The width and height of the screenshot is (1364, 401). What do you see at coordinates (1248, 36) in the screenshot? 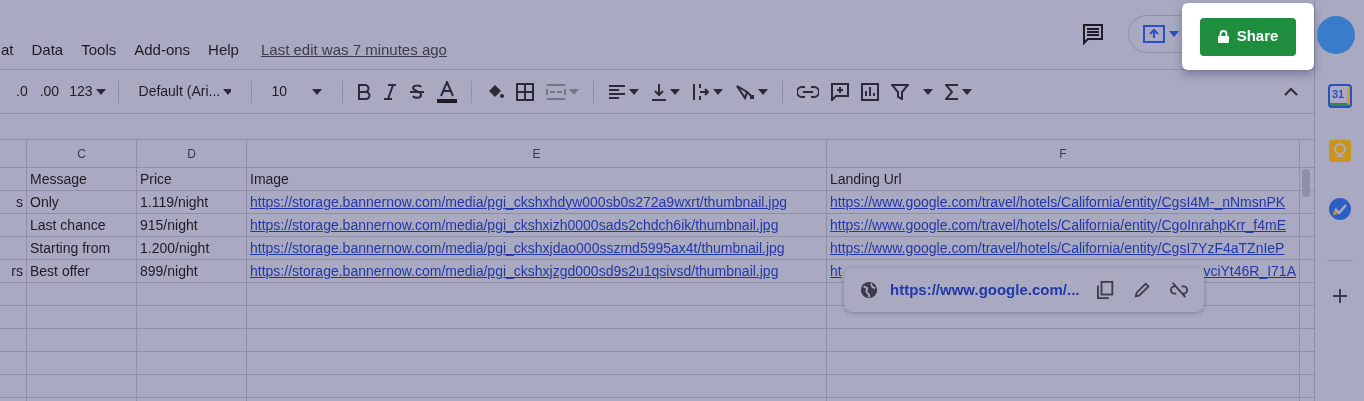
I see `share-button: Share` at bounding box center [1248, 36].